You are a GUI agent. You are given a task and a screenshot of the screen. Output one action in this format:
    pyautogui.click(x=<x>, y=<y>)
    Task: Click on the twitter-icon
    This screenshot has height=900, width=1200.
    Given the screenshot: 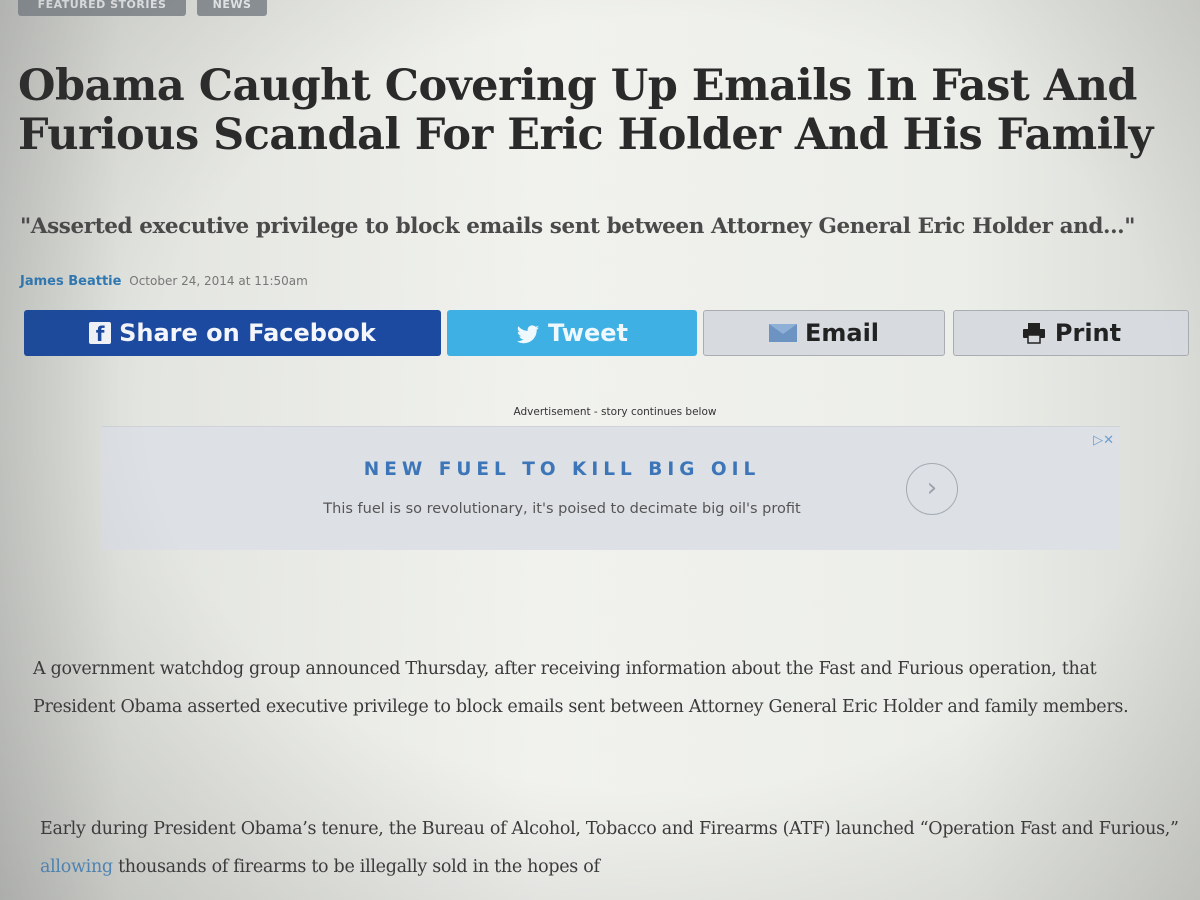 What is the action you would take?
    pyautogui.click(x=528, y=333)
    